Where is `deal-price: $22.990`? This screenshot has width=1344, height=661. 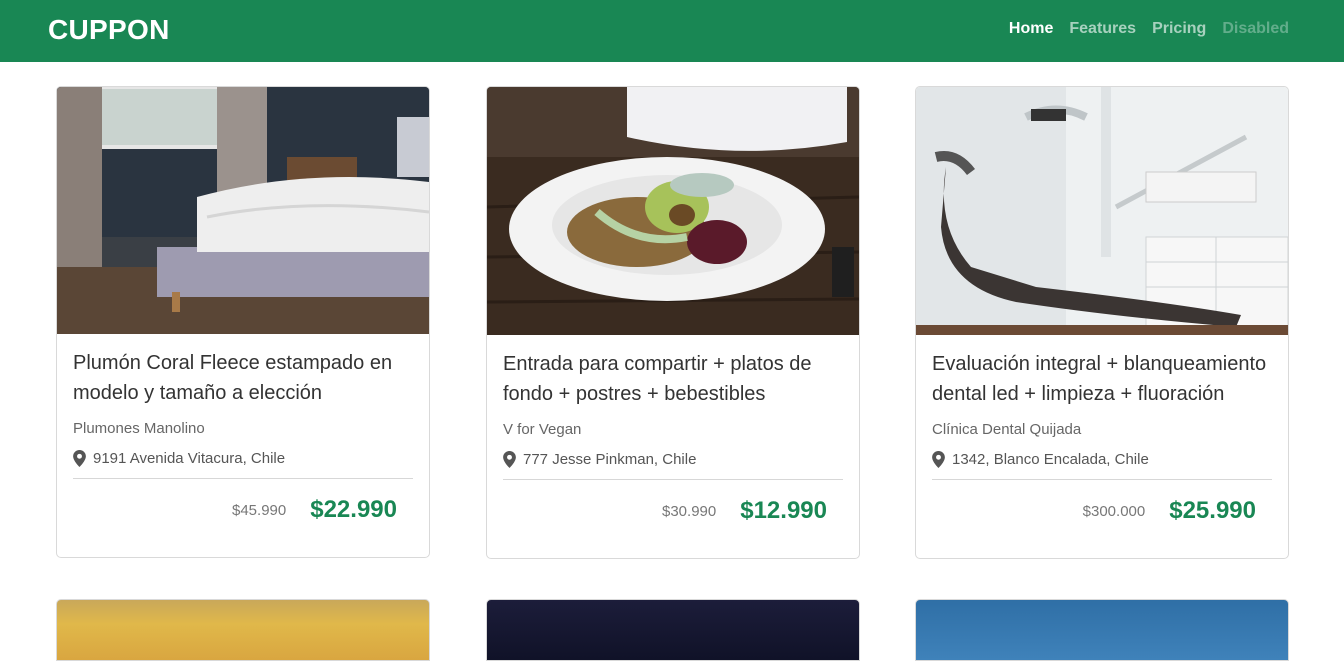 deal-price: $22.990 is located at coordinates (353, 509).